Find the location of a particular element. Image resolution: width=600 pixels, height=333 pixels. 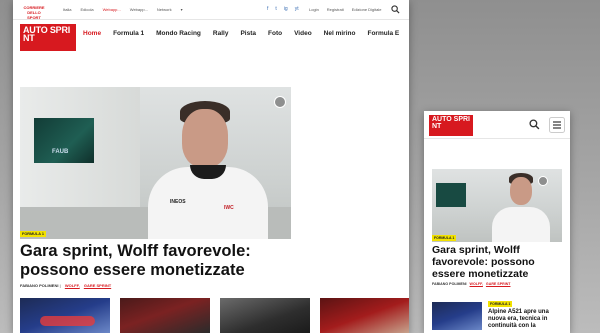

nav-item-mondo-racing: Mondo Racing is located at coordinates (178, 33).